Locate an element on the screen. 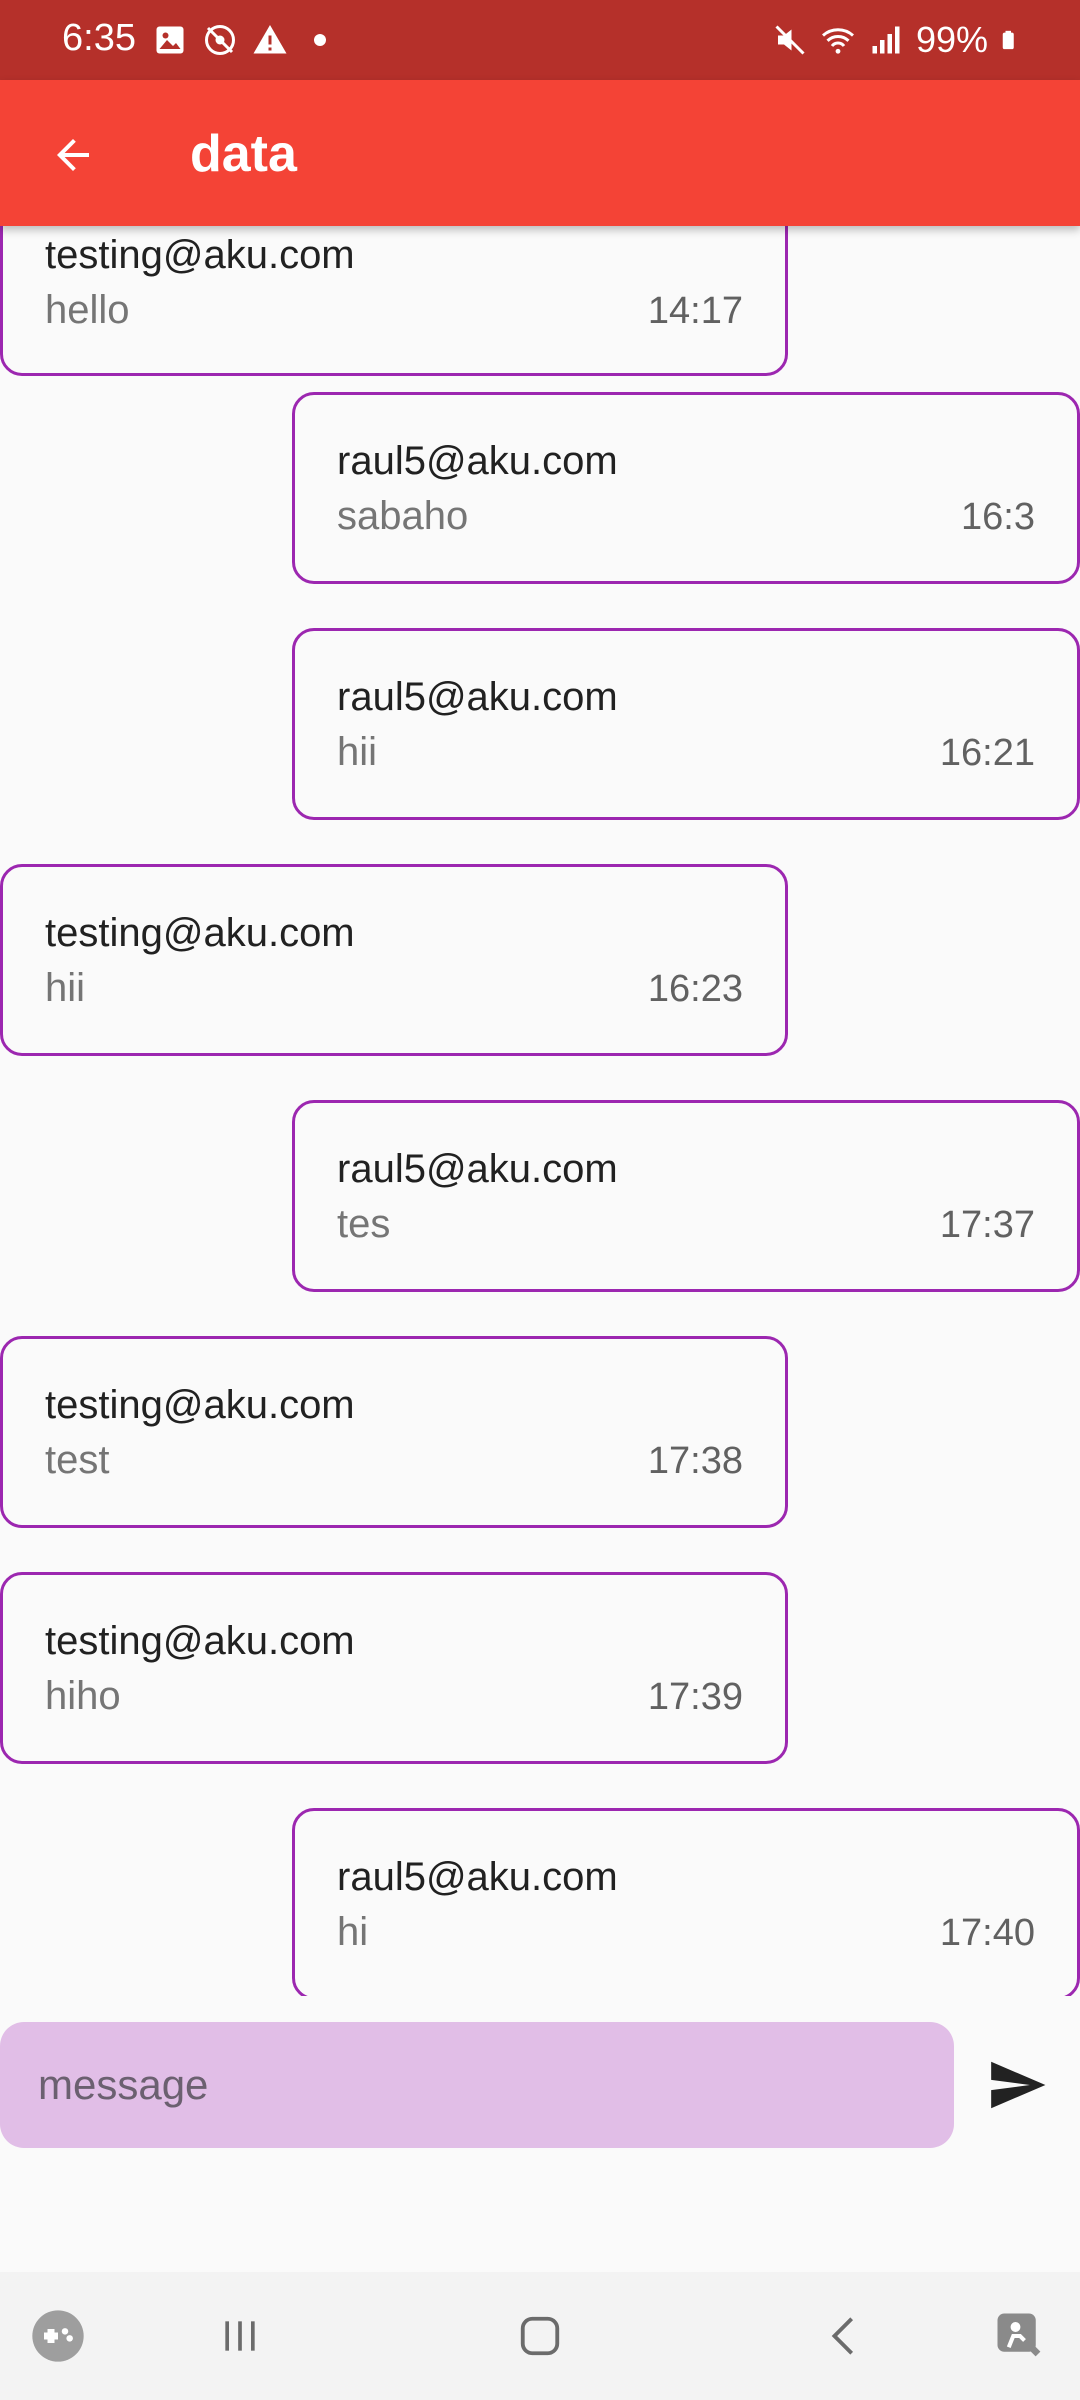 The width and height of the screenshot is (1080, 2400). accessibility-icon is located at coordinates (1019, 2335).